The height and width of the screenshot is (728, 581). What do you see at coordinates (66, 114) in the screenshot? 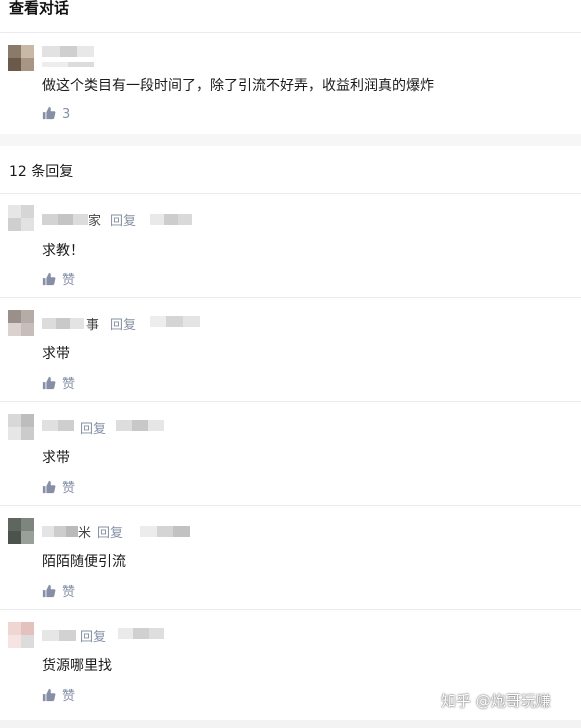
I see `like-count: 3` at bounding box center [66, 114].